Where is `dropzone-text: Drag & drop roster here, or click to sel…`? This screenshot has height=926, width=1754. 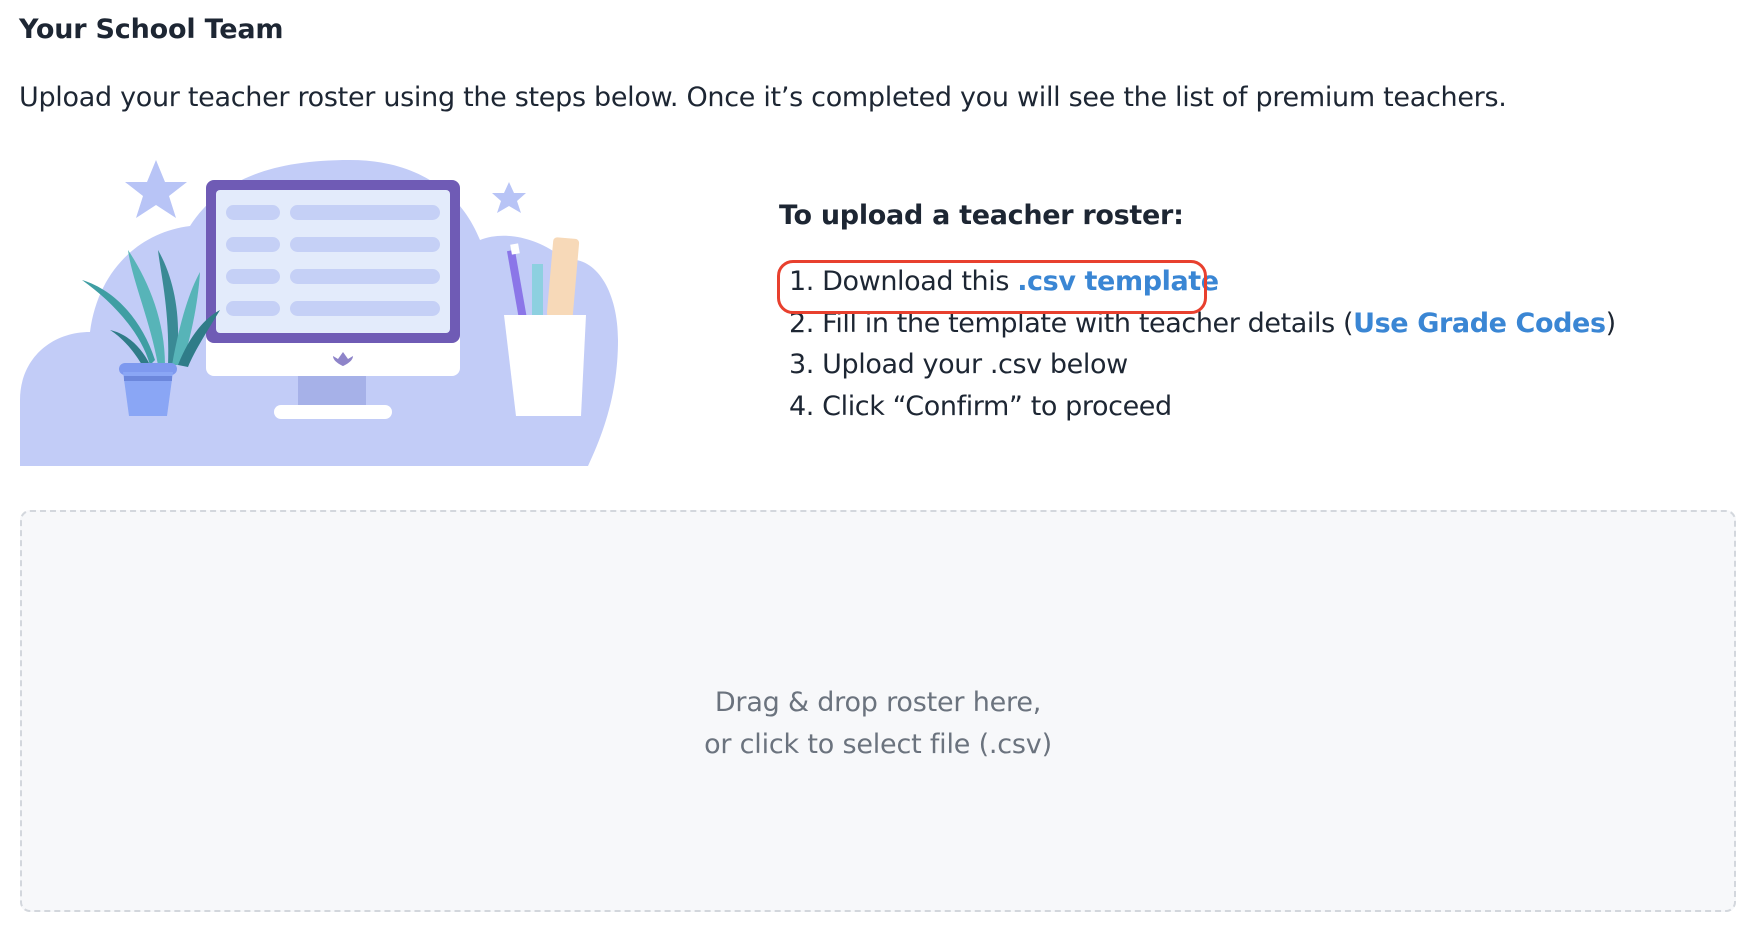
dropzone-text: Drag & drop roster here, or click to sel… is located at coordinates (878, 724).